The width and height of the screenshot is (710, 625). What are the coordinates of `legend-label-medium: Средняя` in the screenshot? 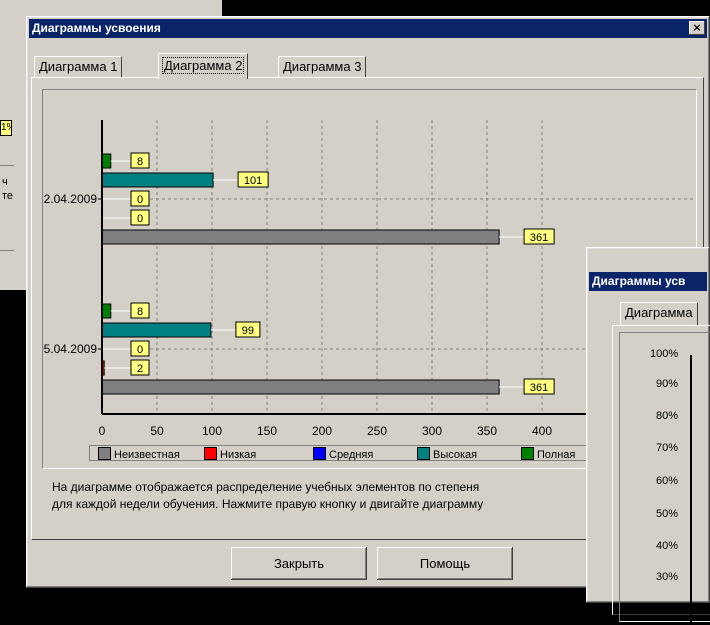 It's located at (351, 455).